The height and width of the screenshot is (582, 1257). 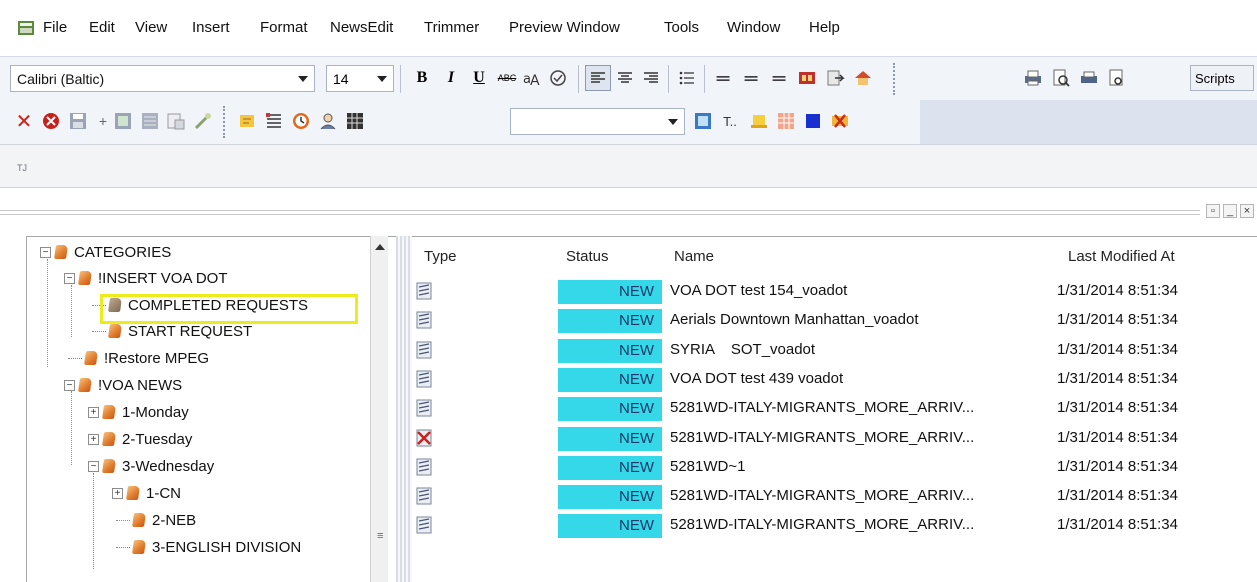 What do you see at coordinates (51, 121) in the screenshot?
I see `kill-button` at bounding box center [51, 121].